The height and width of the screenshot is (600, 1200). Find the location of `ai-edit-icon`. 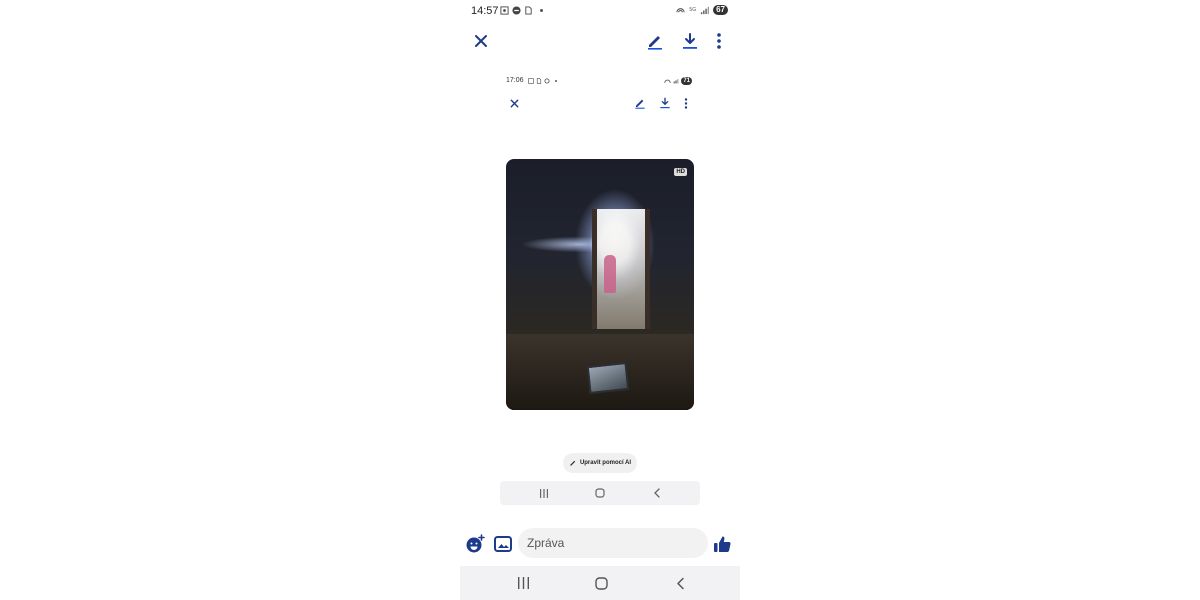

ai-edit-icon is located at coordinates (573, 463).